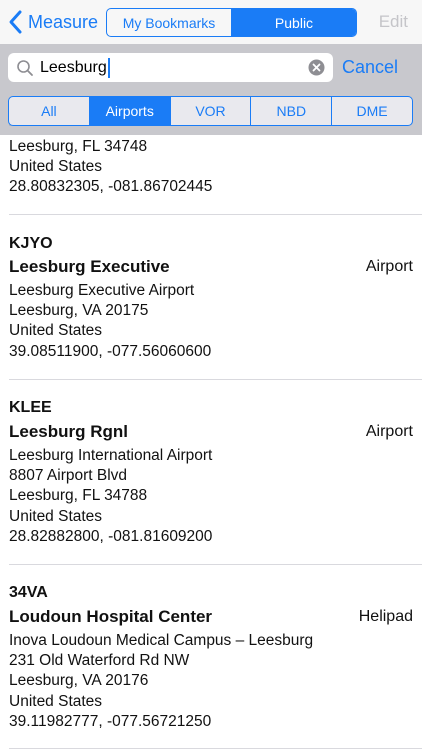 This screenshot has height=750, width=422. Describe the element at coordinates (15, 22) in the screenshot. I see `chevron-left-icon` at that location.